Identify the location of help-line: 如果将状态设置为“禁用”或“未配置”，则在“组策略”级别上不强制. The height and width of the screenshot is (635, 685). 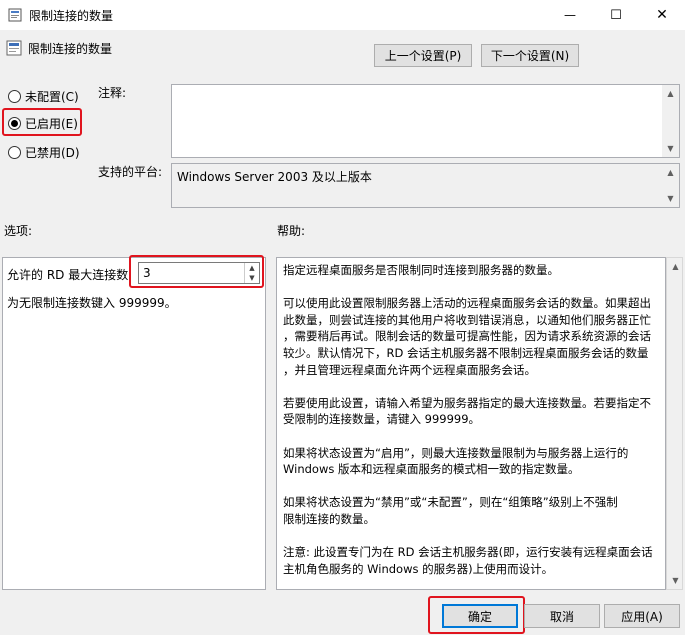
(450, 502).